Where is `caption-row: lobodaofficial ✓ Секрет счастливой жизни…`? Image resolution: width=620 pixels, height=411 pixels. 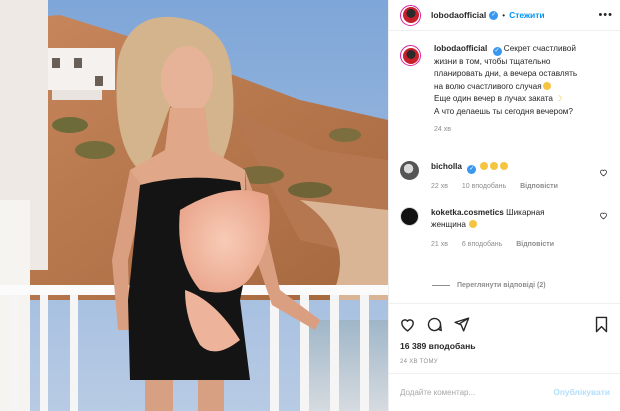 caption-row: lobodaofficial ✓ Секрет счастливой жизни… is located at coordinates (505, 102).